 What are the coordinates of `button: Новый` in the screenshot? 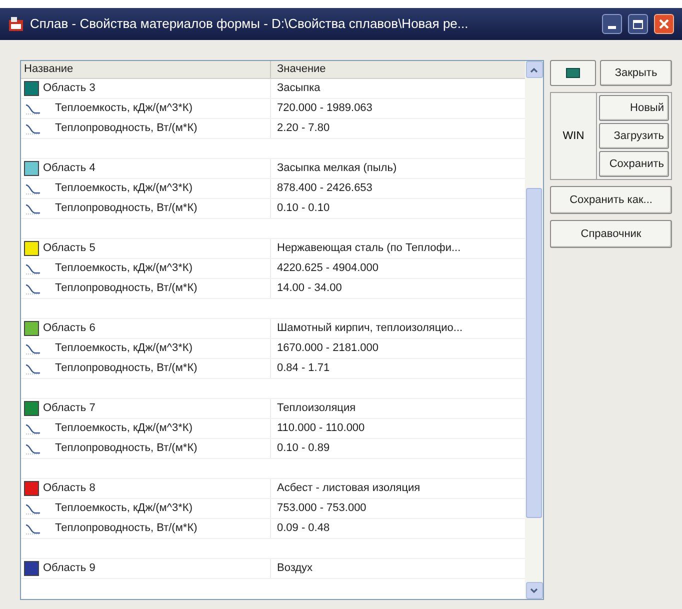 It's located at (634, 108).